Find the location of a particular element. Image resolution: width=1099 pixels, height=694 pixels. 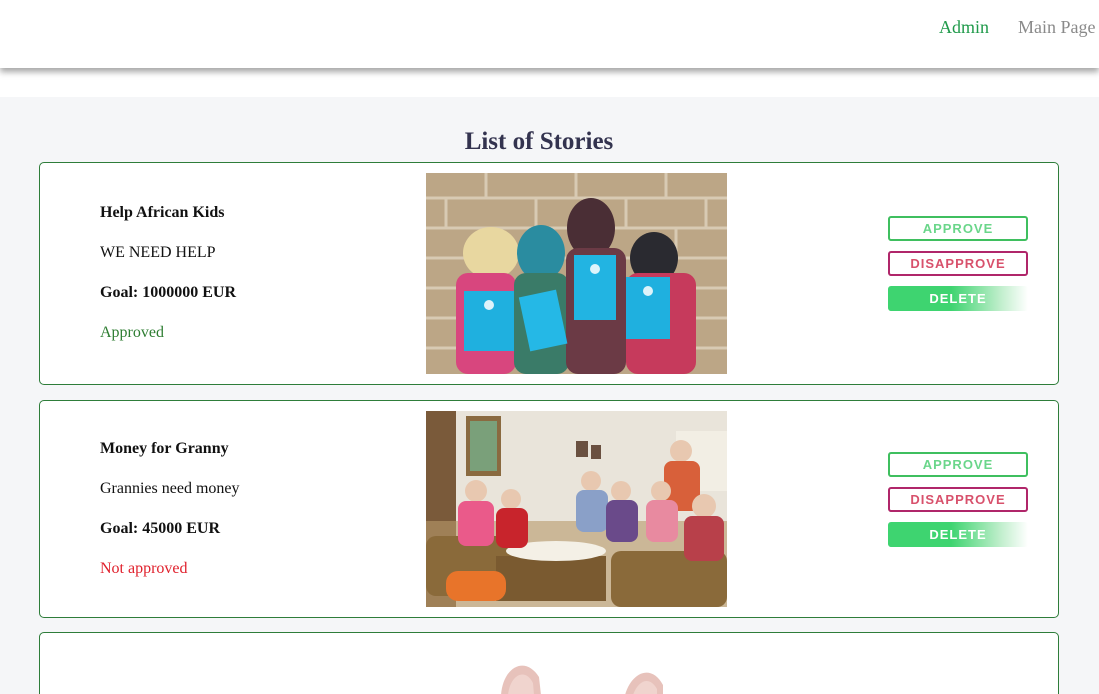

story-title: Help African Kids is located at coordinates (162, 212).